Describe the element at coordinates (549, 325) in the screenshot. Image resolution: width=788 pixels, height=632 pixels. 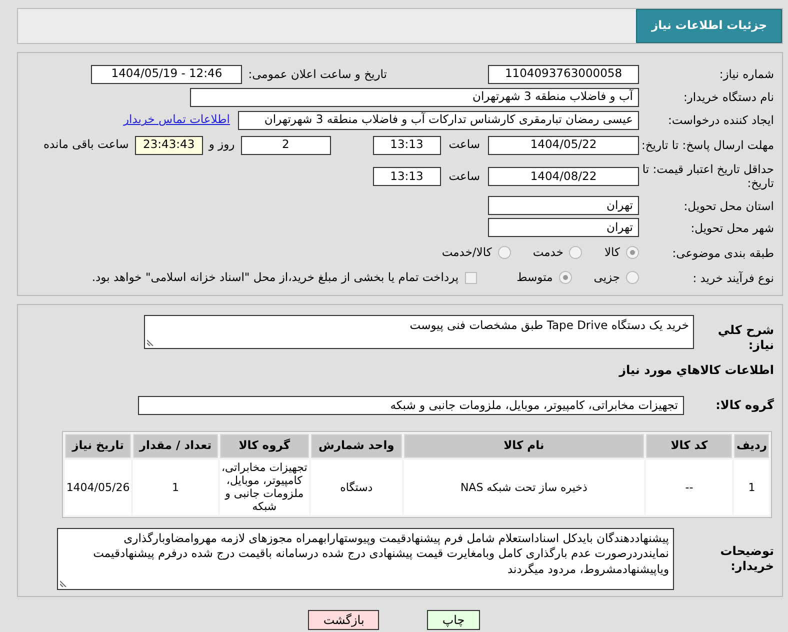
I see `description-text: خرید یک دستگاه Tape Drive طبق مشخصات فنی پیوست` at that location.